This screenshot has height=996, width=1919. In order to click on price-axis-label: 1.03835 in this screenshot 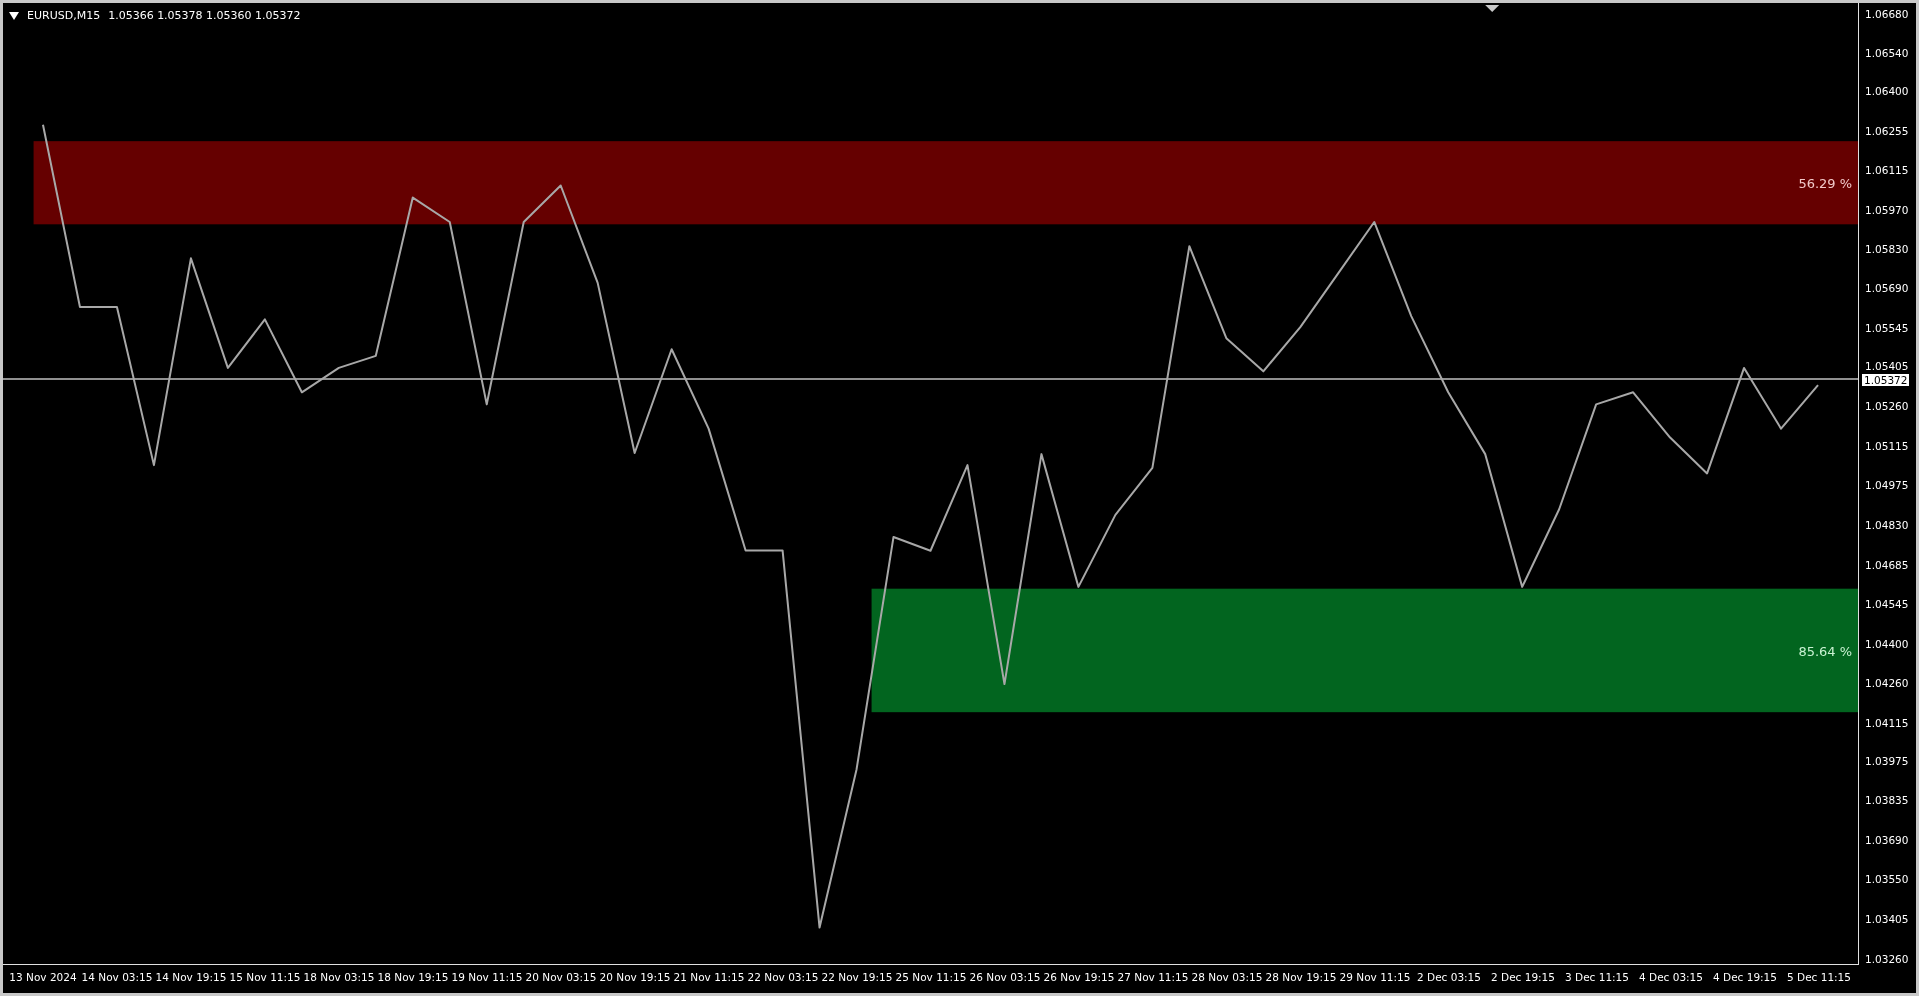, I will do `click(1887, 801)`.